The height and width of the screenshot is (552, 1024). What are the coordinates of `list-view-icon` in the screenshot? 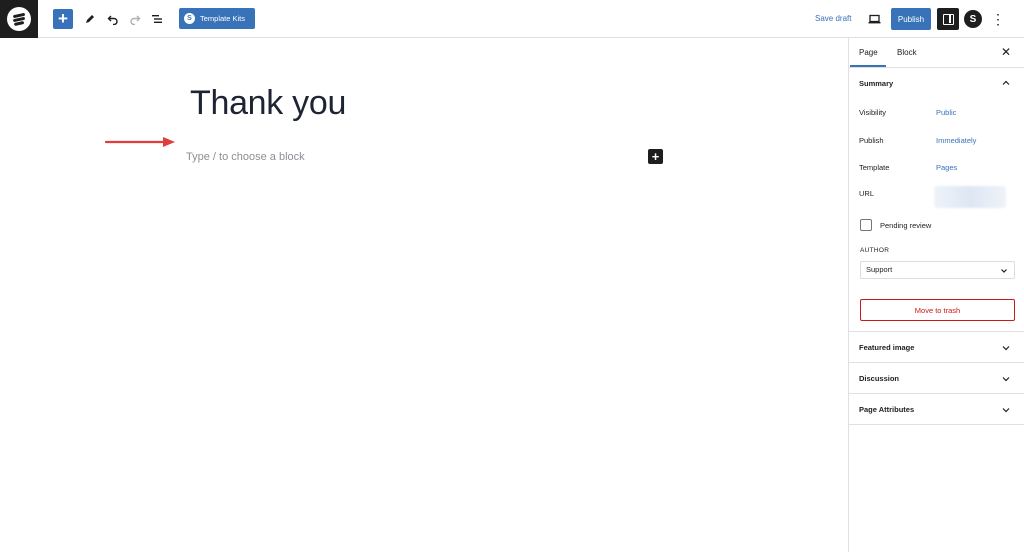 It's located at (157, 19).